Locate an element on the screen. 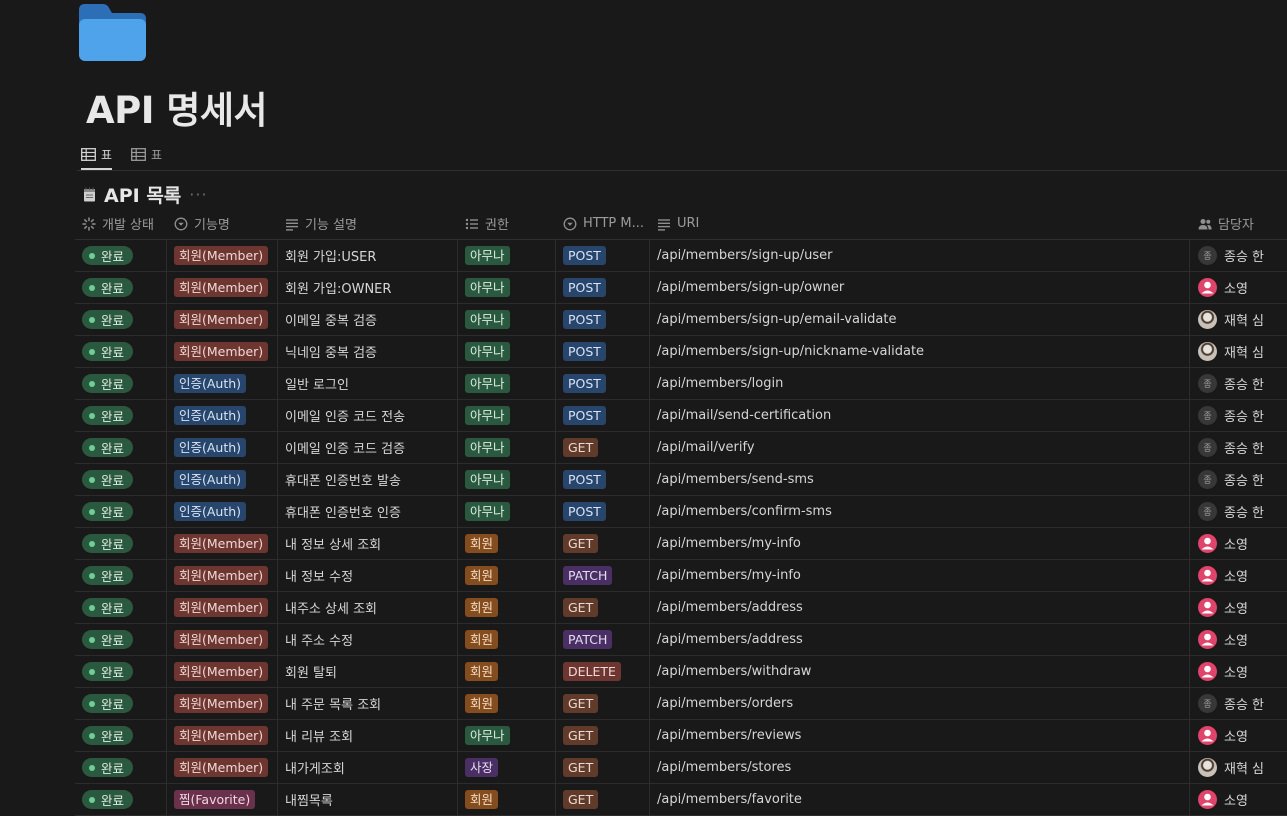 Image resolution: width=1287 pixels, height=816 pixels. description-cell: 내가게조회 is located at coordinates (368, 767).